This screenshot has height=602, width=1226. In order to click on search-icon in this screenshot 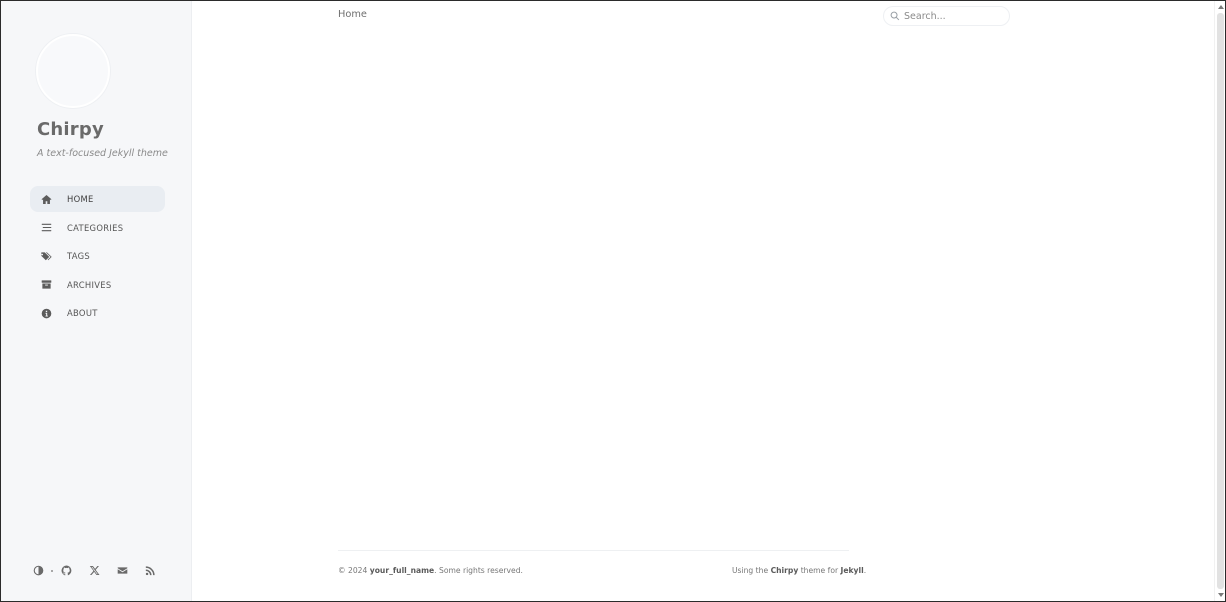, I will do `click(895, 16)`.